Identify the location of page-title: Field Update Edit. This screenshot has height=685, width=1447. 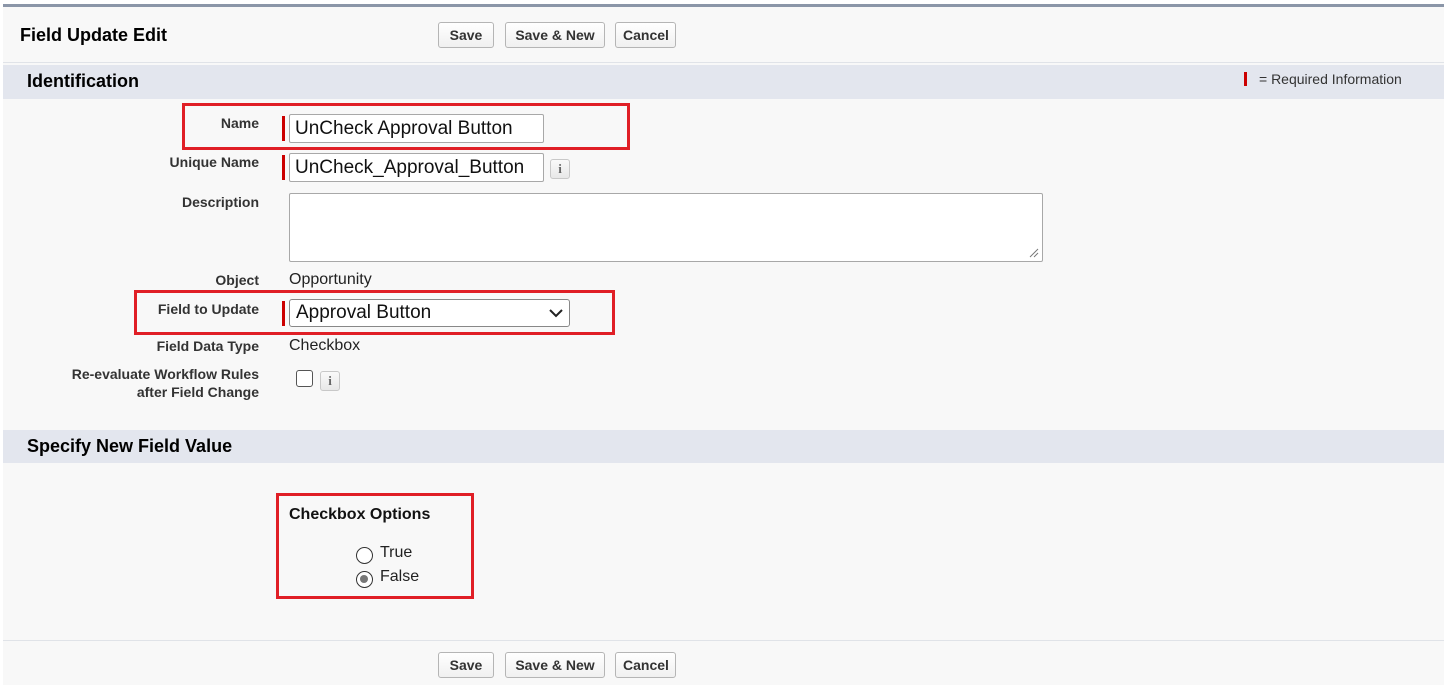
(94, 35).